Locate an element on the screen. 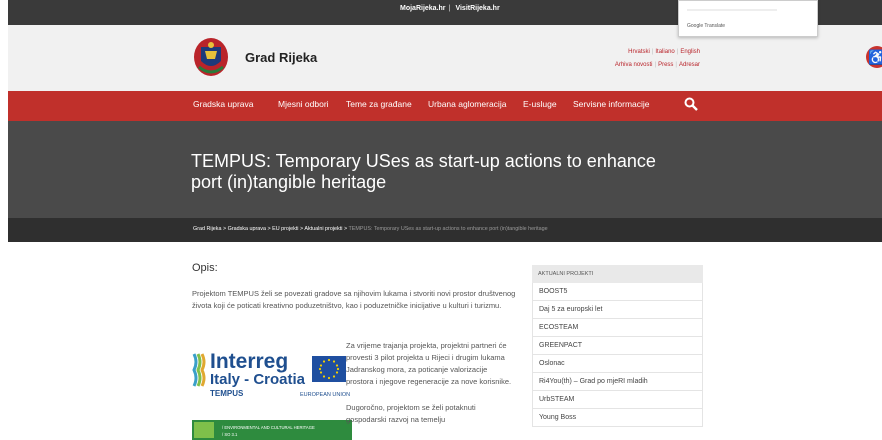  lang-hrvatski: Hrvatski is located at coordinates (639, 52).